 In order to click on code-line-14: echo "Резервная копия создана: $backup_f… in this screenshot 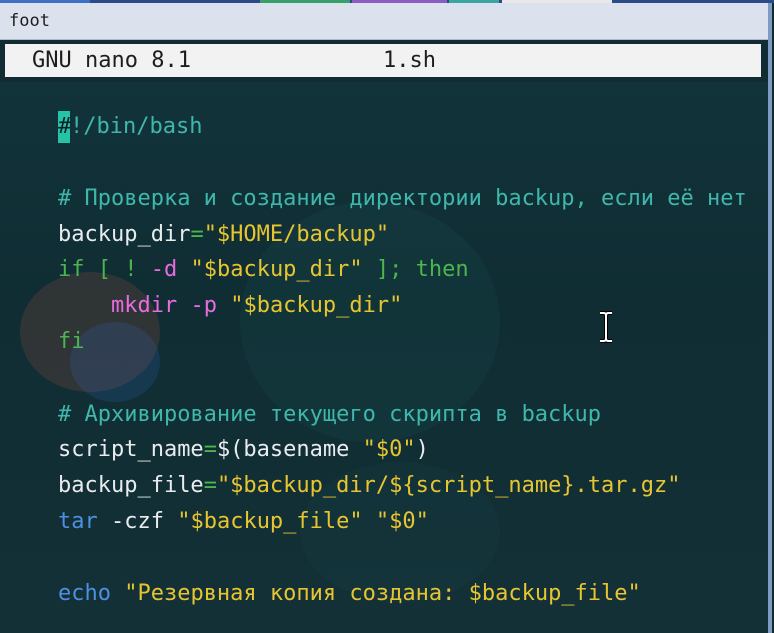, I will do `click(323, 576)`.